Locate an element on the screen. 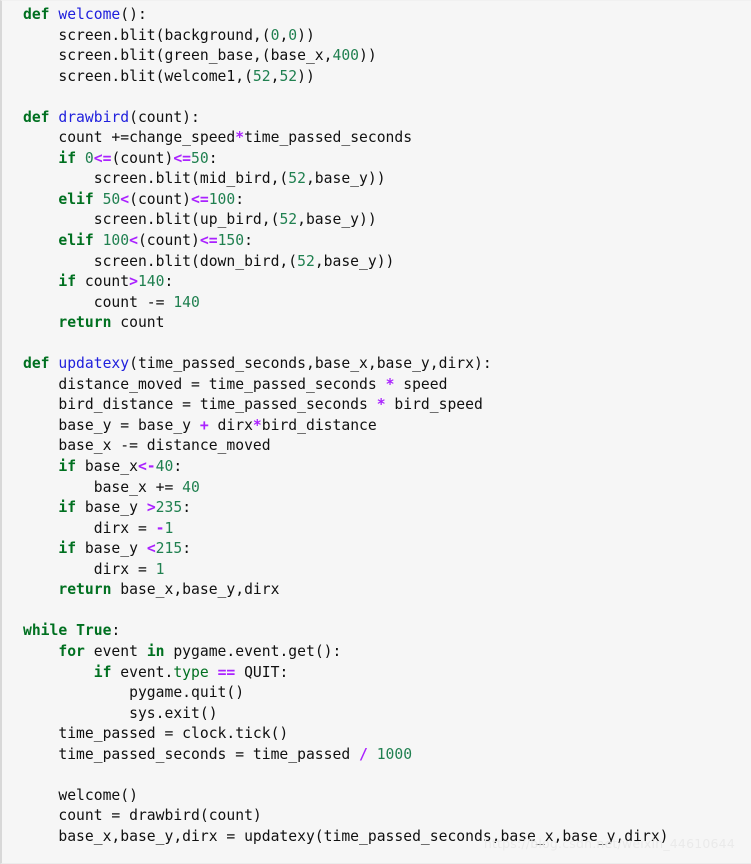 The image size is (751, 864). code-line: welcome() is located at coordinates (387, 796).